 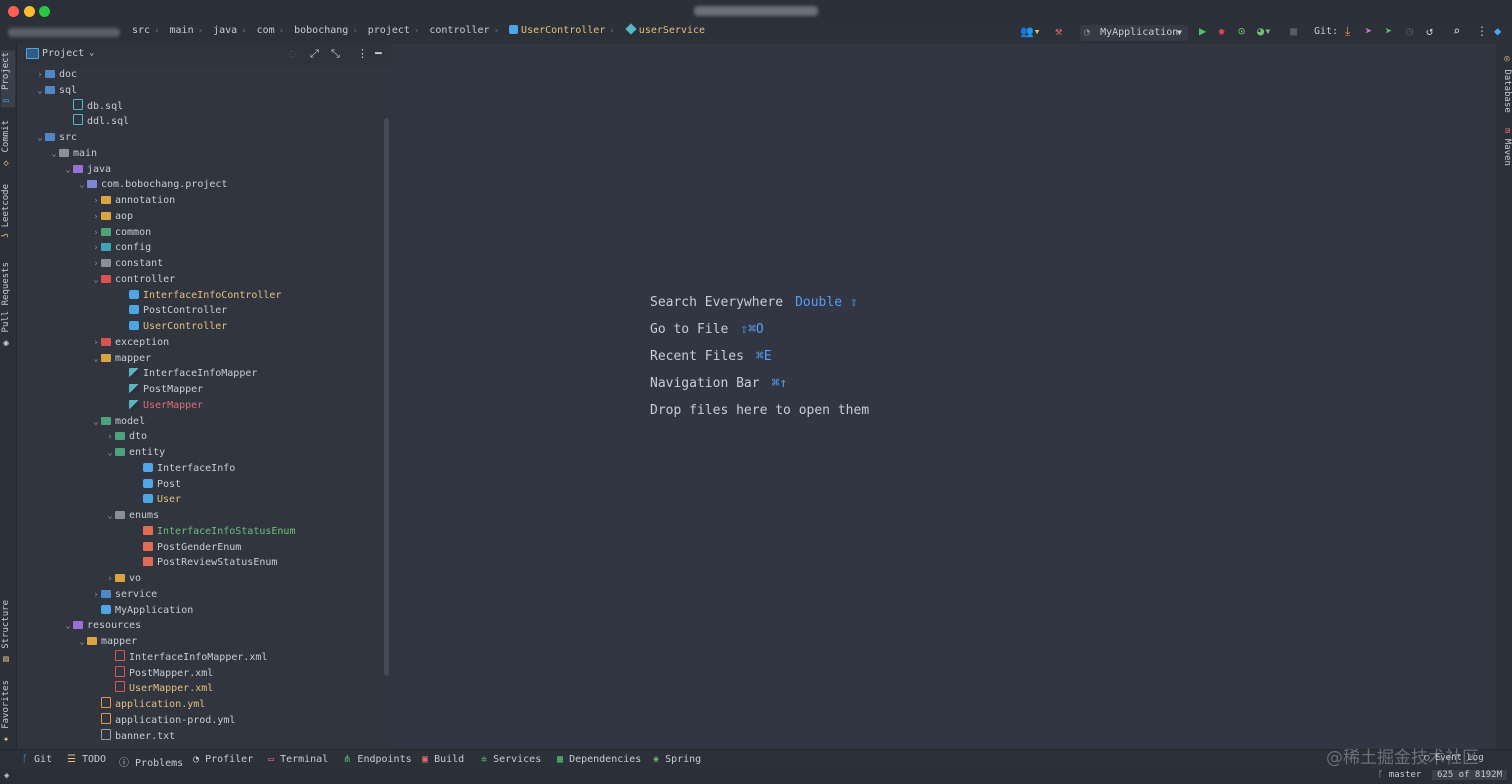 I want to click on tab-maven: m Maven, so click(x=1505, y=147).